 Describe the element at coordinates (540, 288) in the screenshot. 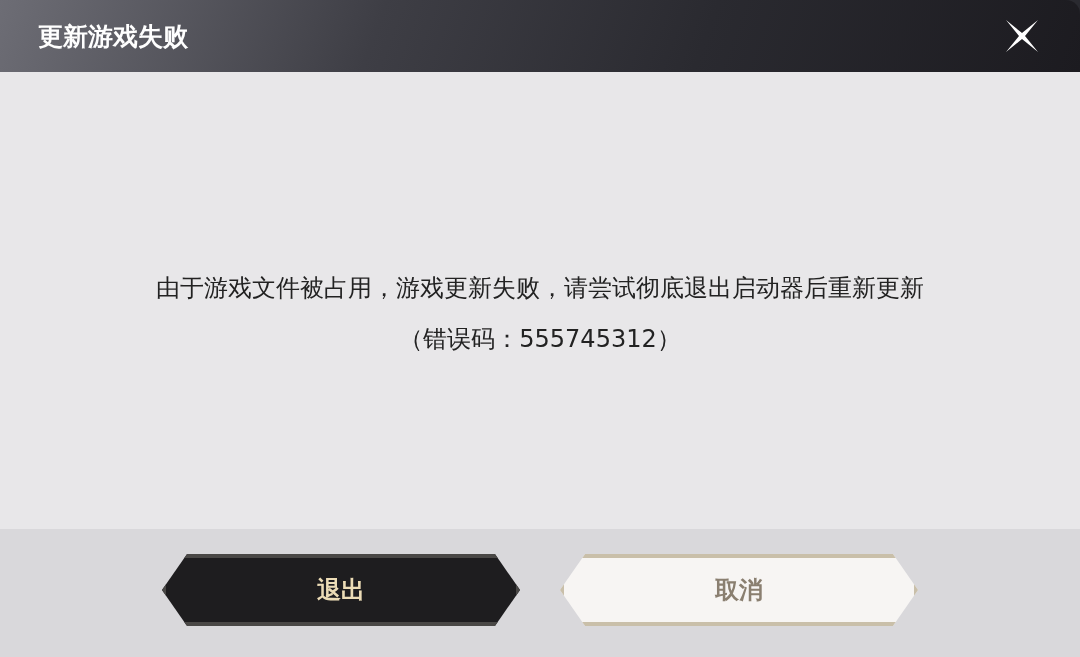

I see `error-message: 由于游戏文件被占用，游戏更新失败，请尝试彻底退出启动器后重新更新` at that location.